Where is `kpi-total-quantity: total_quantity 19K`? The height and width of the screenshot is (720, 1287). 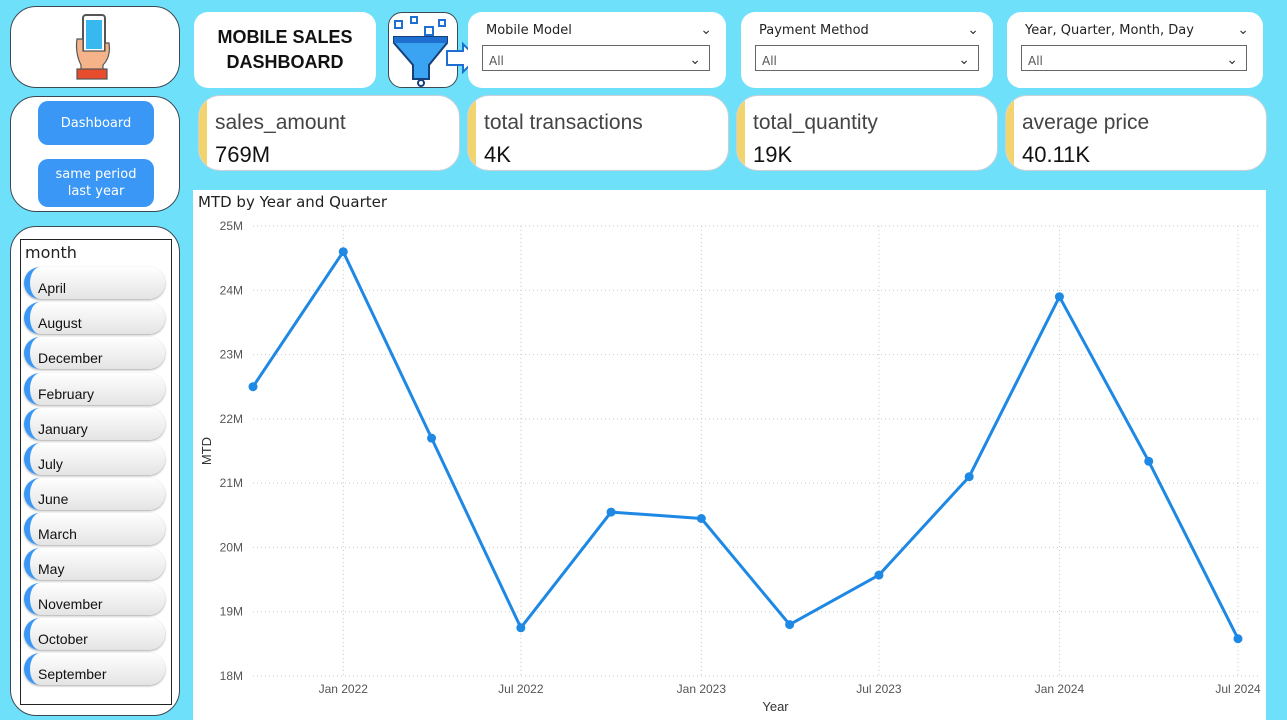 kpi-total-quantity: total_quantity 19K is located at coordinates (867, 133).